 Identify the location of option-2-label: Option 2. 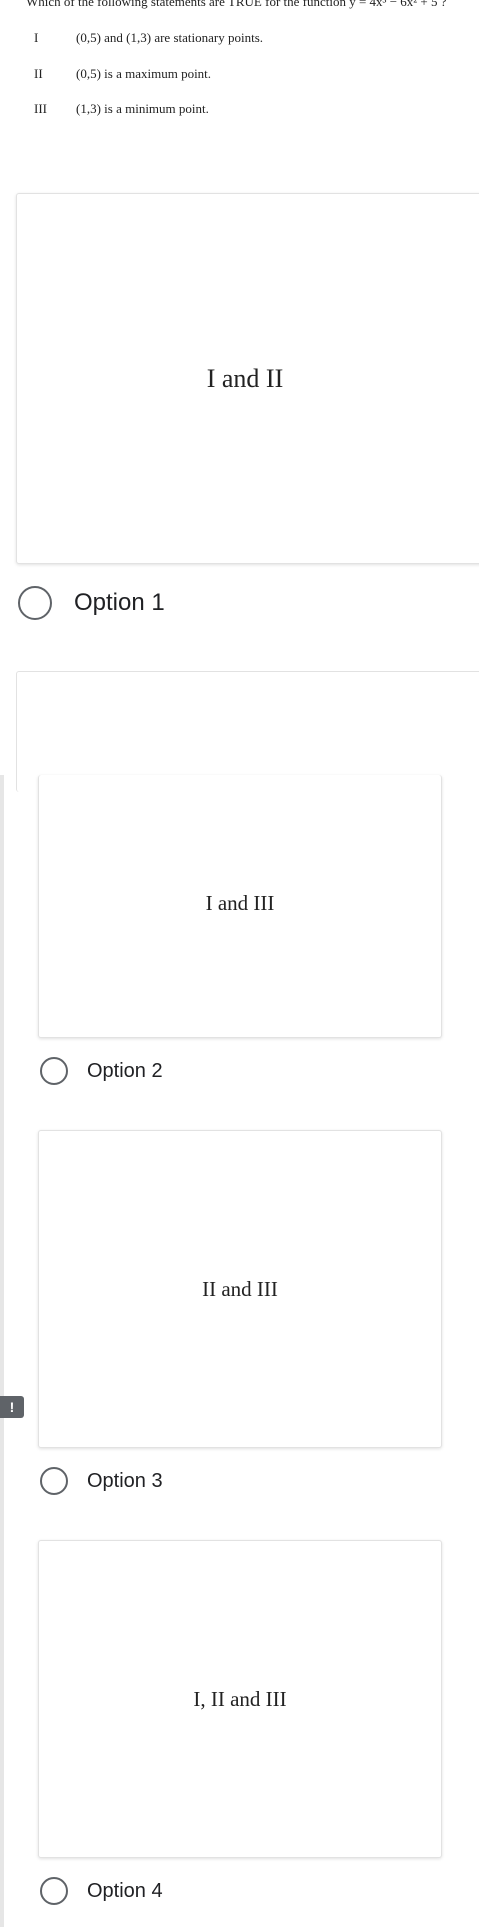
(125, 1070).